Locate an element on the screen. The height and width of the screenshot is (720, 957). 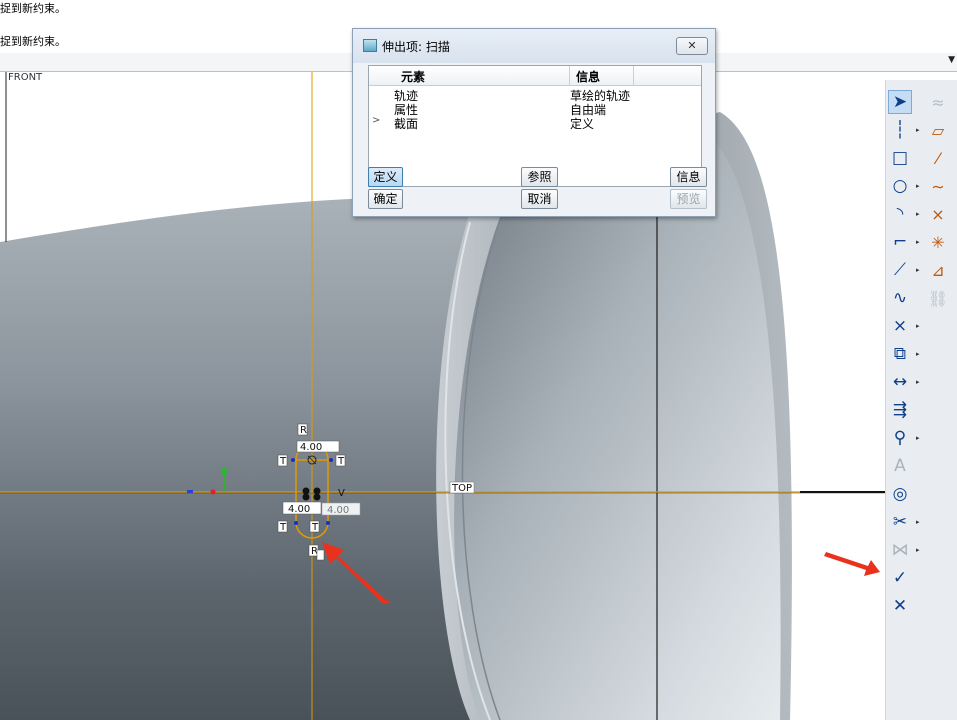
coordinate-system-icon: ✳ is located at coordinates (938, 242).